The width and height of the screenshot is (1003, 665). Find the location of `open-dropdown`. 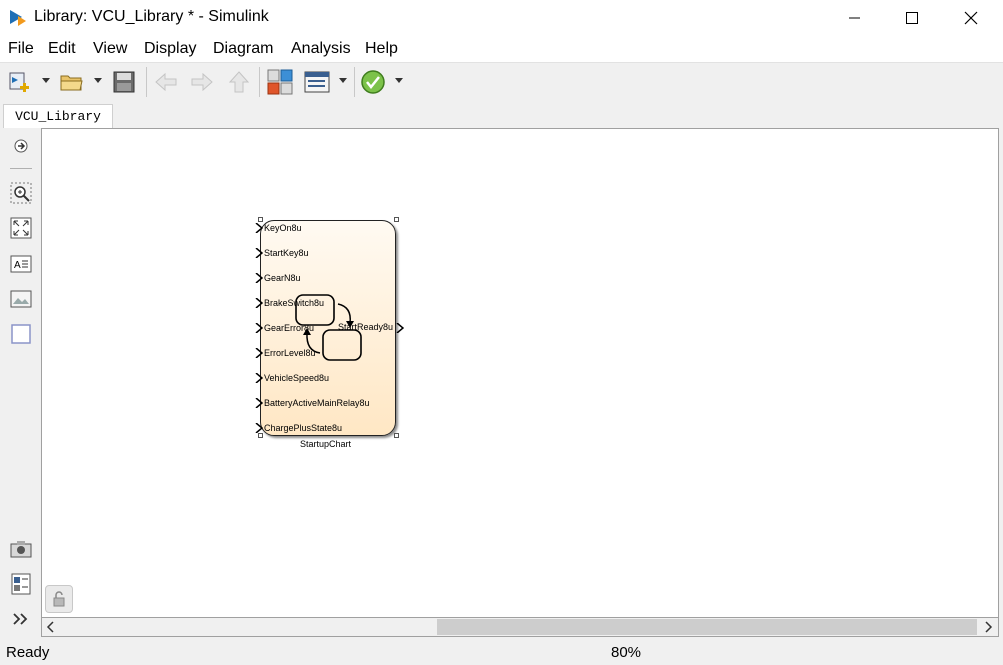

open-dropdown is located at coordinates (98, 80).